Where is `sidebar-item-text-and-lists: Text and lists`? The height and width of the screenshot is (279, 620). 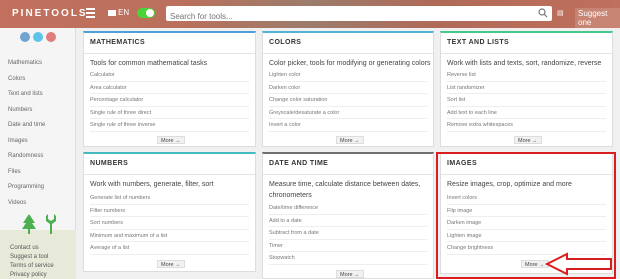
sidebar-item-text-and-lists: Text and lists is located at coordinates (26, 95).